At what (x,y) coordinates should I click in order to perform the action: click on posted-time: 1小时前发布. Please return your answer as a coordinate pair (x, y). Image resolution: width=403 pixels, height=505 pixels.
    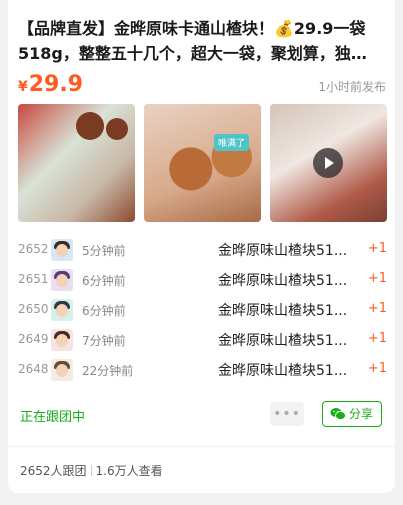
    Looking at the image, I should click on (352, 87).